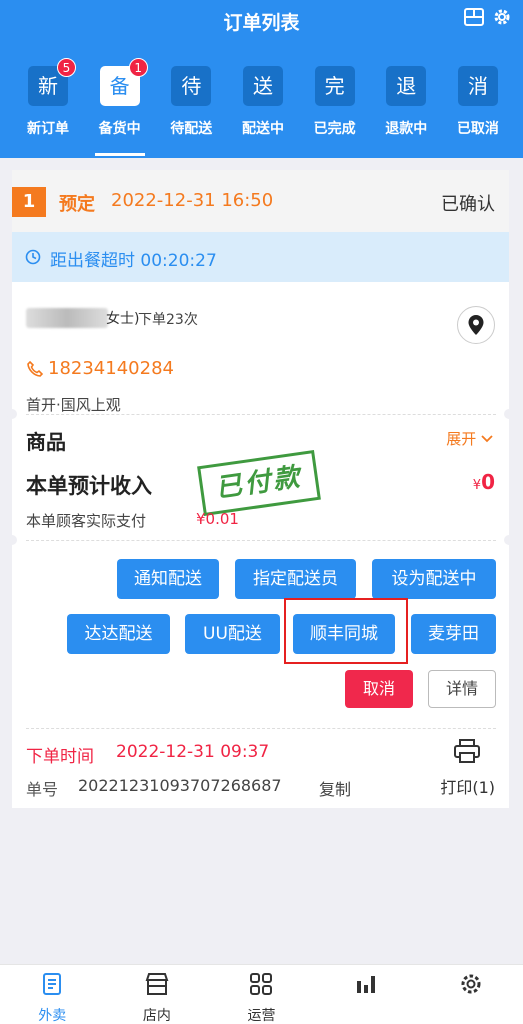 The height and width of the screenshot is (1024, 523). What do you see at coordinates (48, 107) in the screenshot?
I see `tab-new: 新5 新订单` at bounding box center [48, 107].